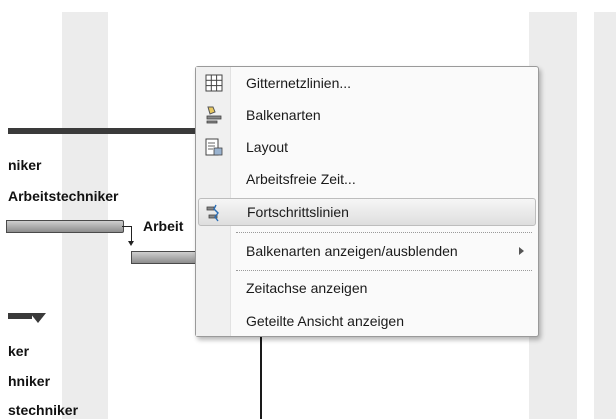 The width and height of the screenshot is (616, 419). I want to click on menu-item-bar-styles: Balkenarten, so click(367, 115).